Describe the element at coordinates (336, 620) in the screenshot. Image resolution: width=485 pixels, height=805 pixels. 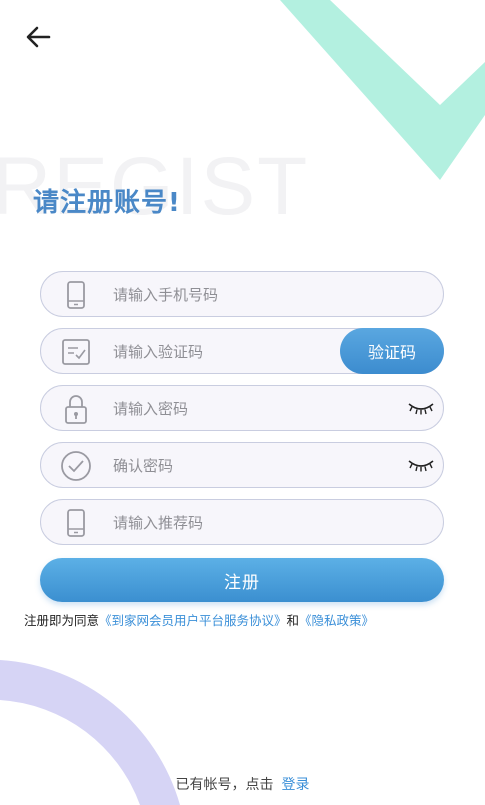
I see `privacy-policy-link: 《隐私政策》` at that location.